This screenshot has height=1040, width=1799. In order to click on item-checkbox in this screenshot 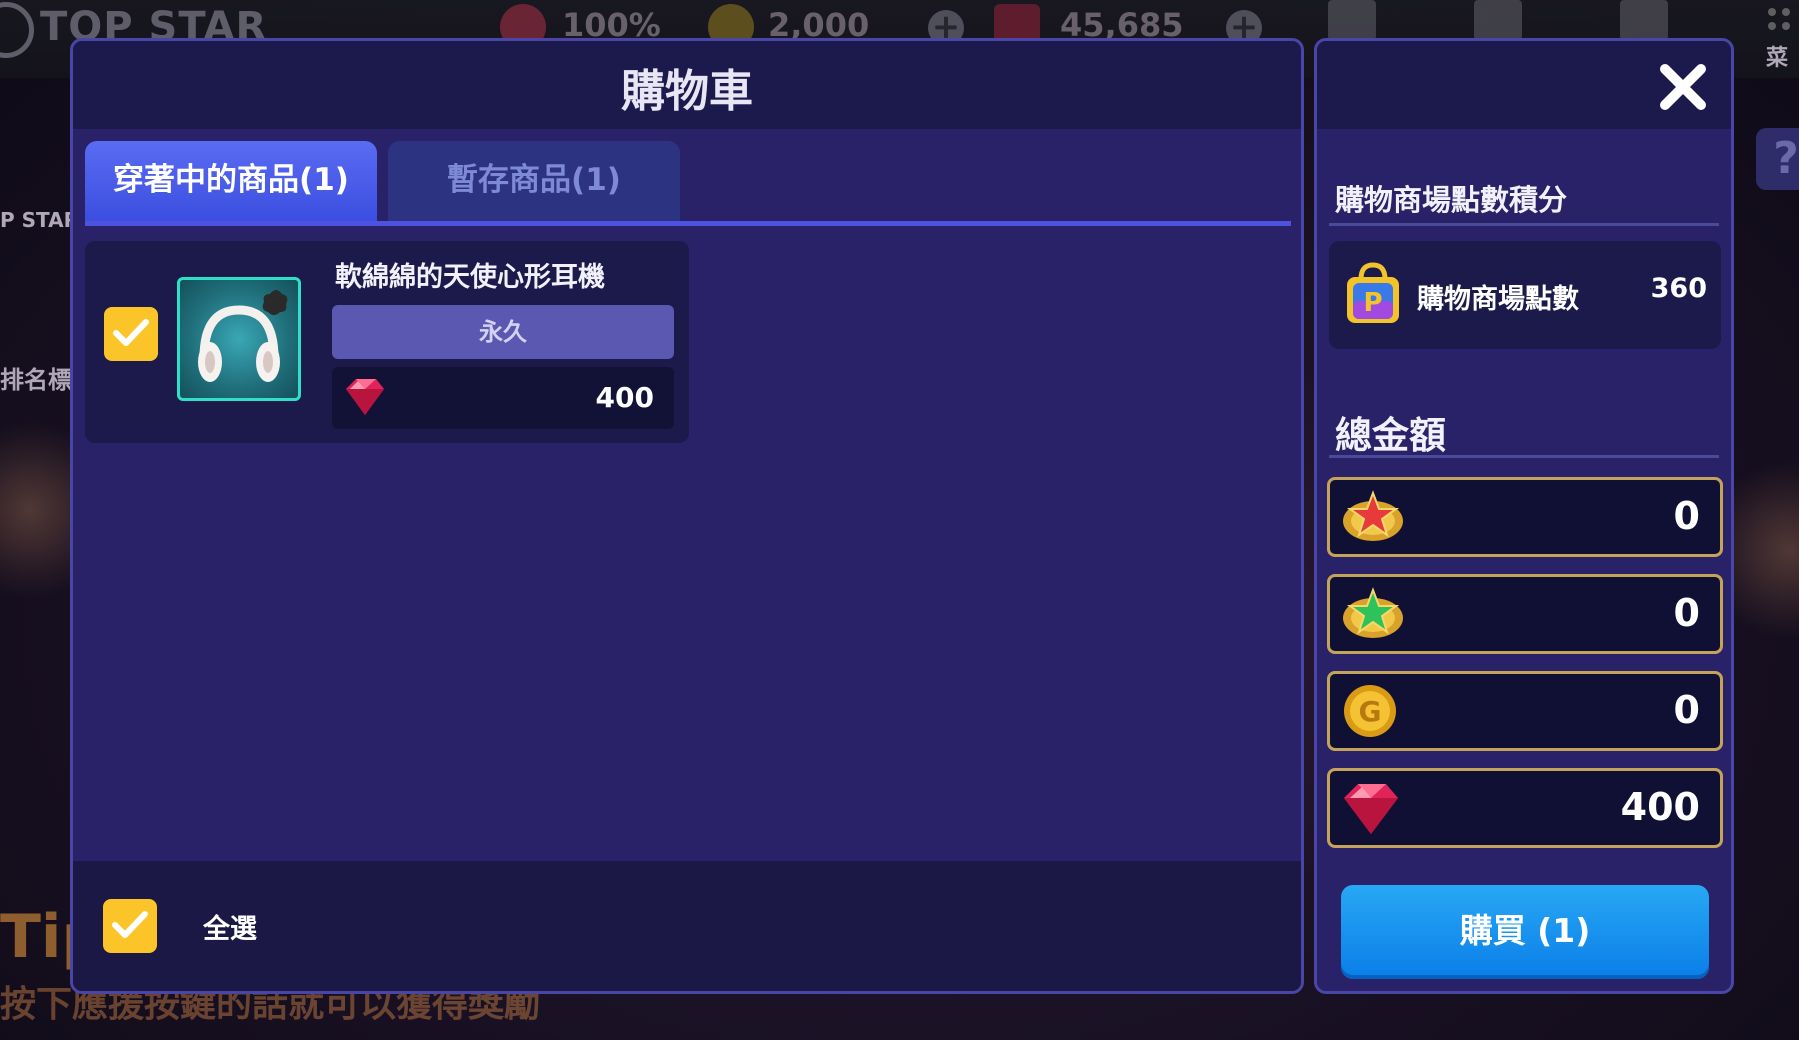, I will do `click(131, 334)`.